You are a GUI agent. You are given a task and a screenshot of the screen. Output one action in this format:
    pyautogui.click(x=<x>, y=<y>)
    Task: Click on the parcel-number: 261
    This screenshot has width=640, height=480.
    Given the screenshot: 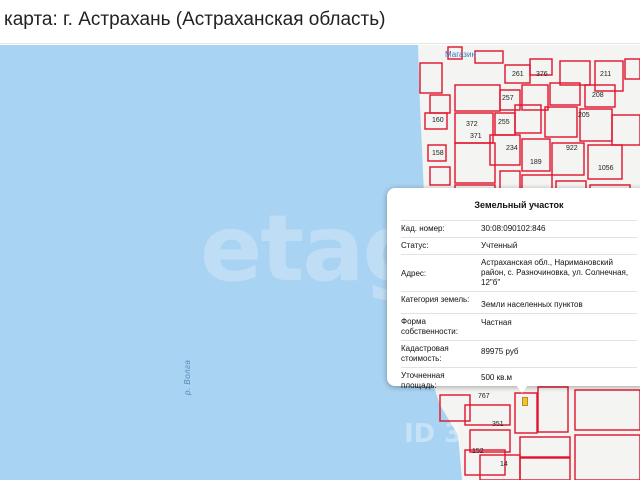 What is the action you would take?
    pyautogui.click(x=518, y=74)
    